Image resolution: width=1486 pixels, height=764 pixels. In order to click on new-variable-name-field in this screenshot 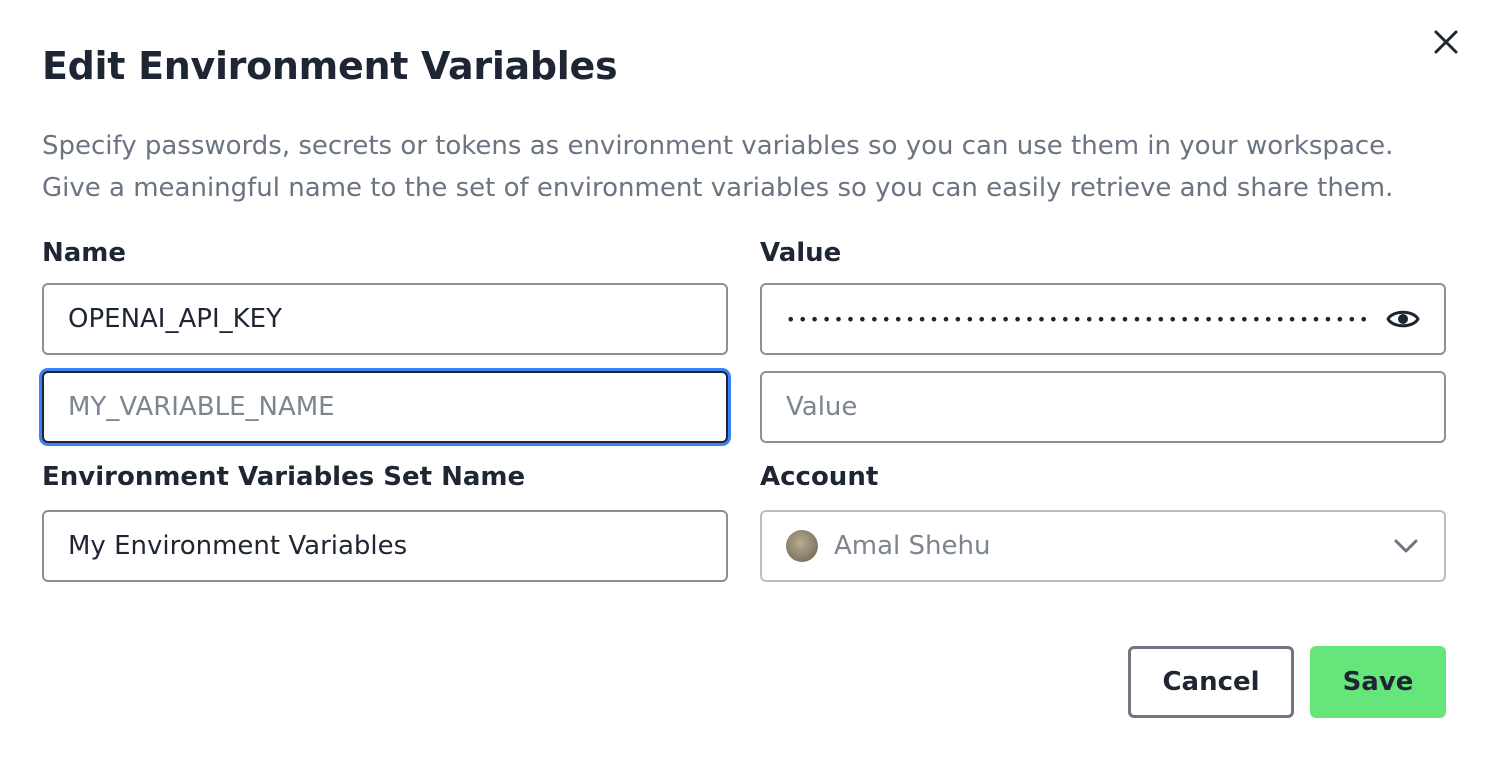, I will do `click(385, 407)`.